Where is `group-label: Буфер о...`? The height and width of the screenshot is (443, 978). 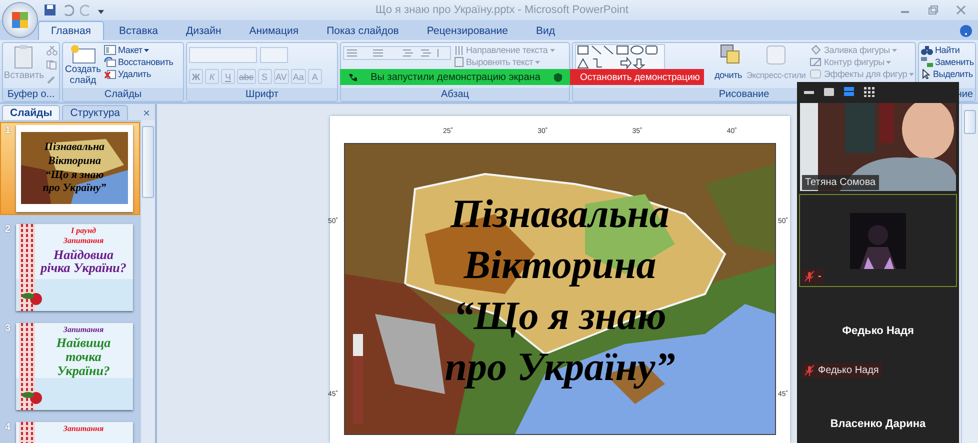 group-label: Буфер о... is located at coordinates (31, 94).